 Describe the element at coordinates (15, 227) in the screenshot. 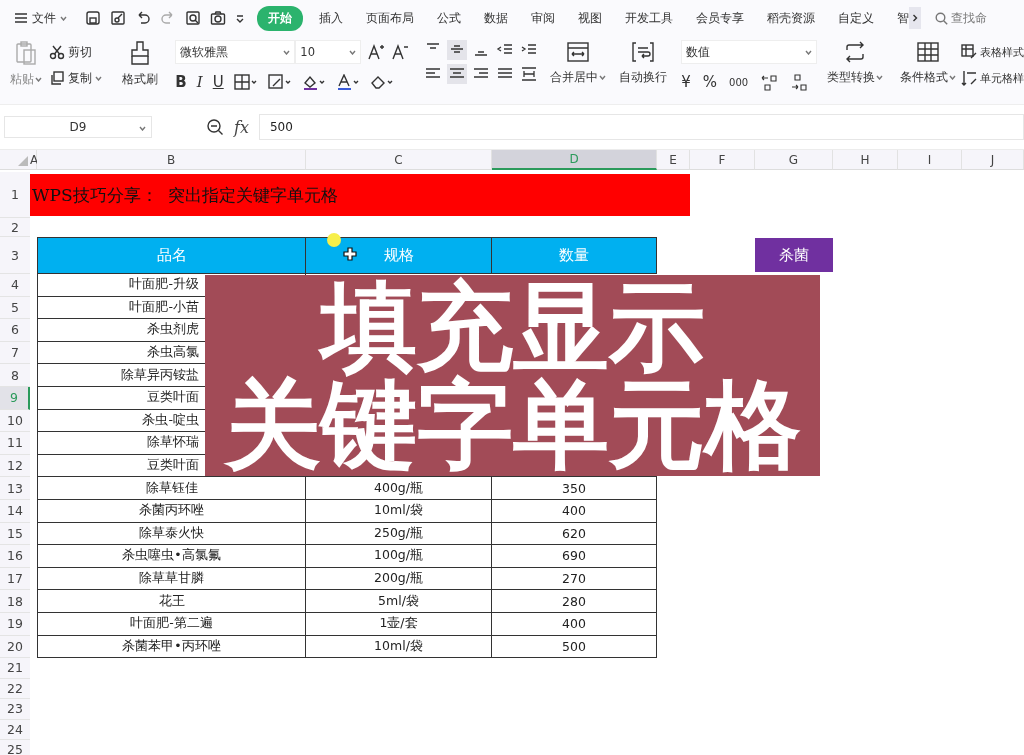

I see `row-header: 2` at that location.